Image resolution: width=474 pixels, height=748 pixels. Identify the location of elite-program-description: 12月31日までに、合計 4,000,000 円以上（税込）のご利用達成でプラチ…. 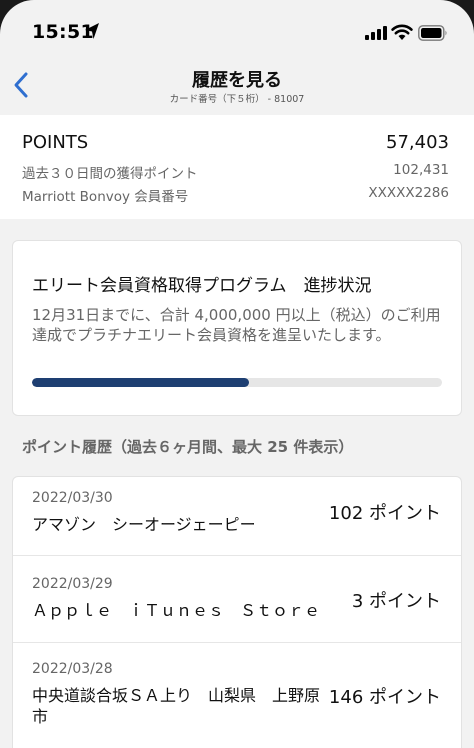
(236, 325).